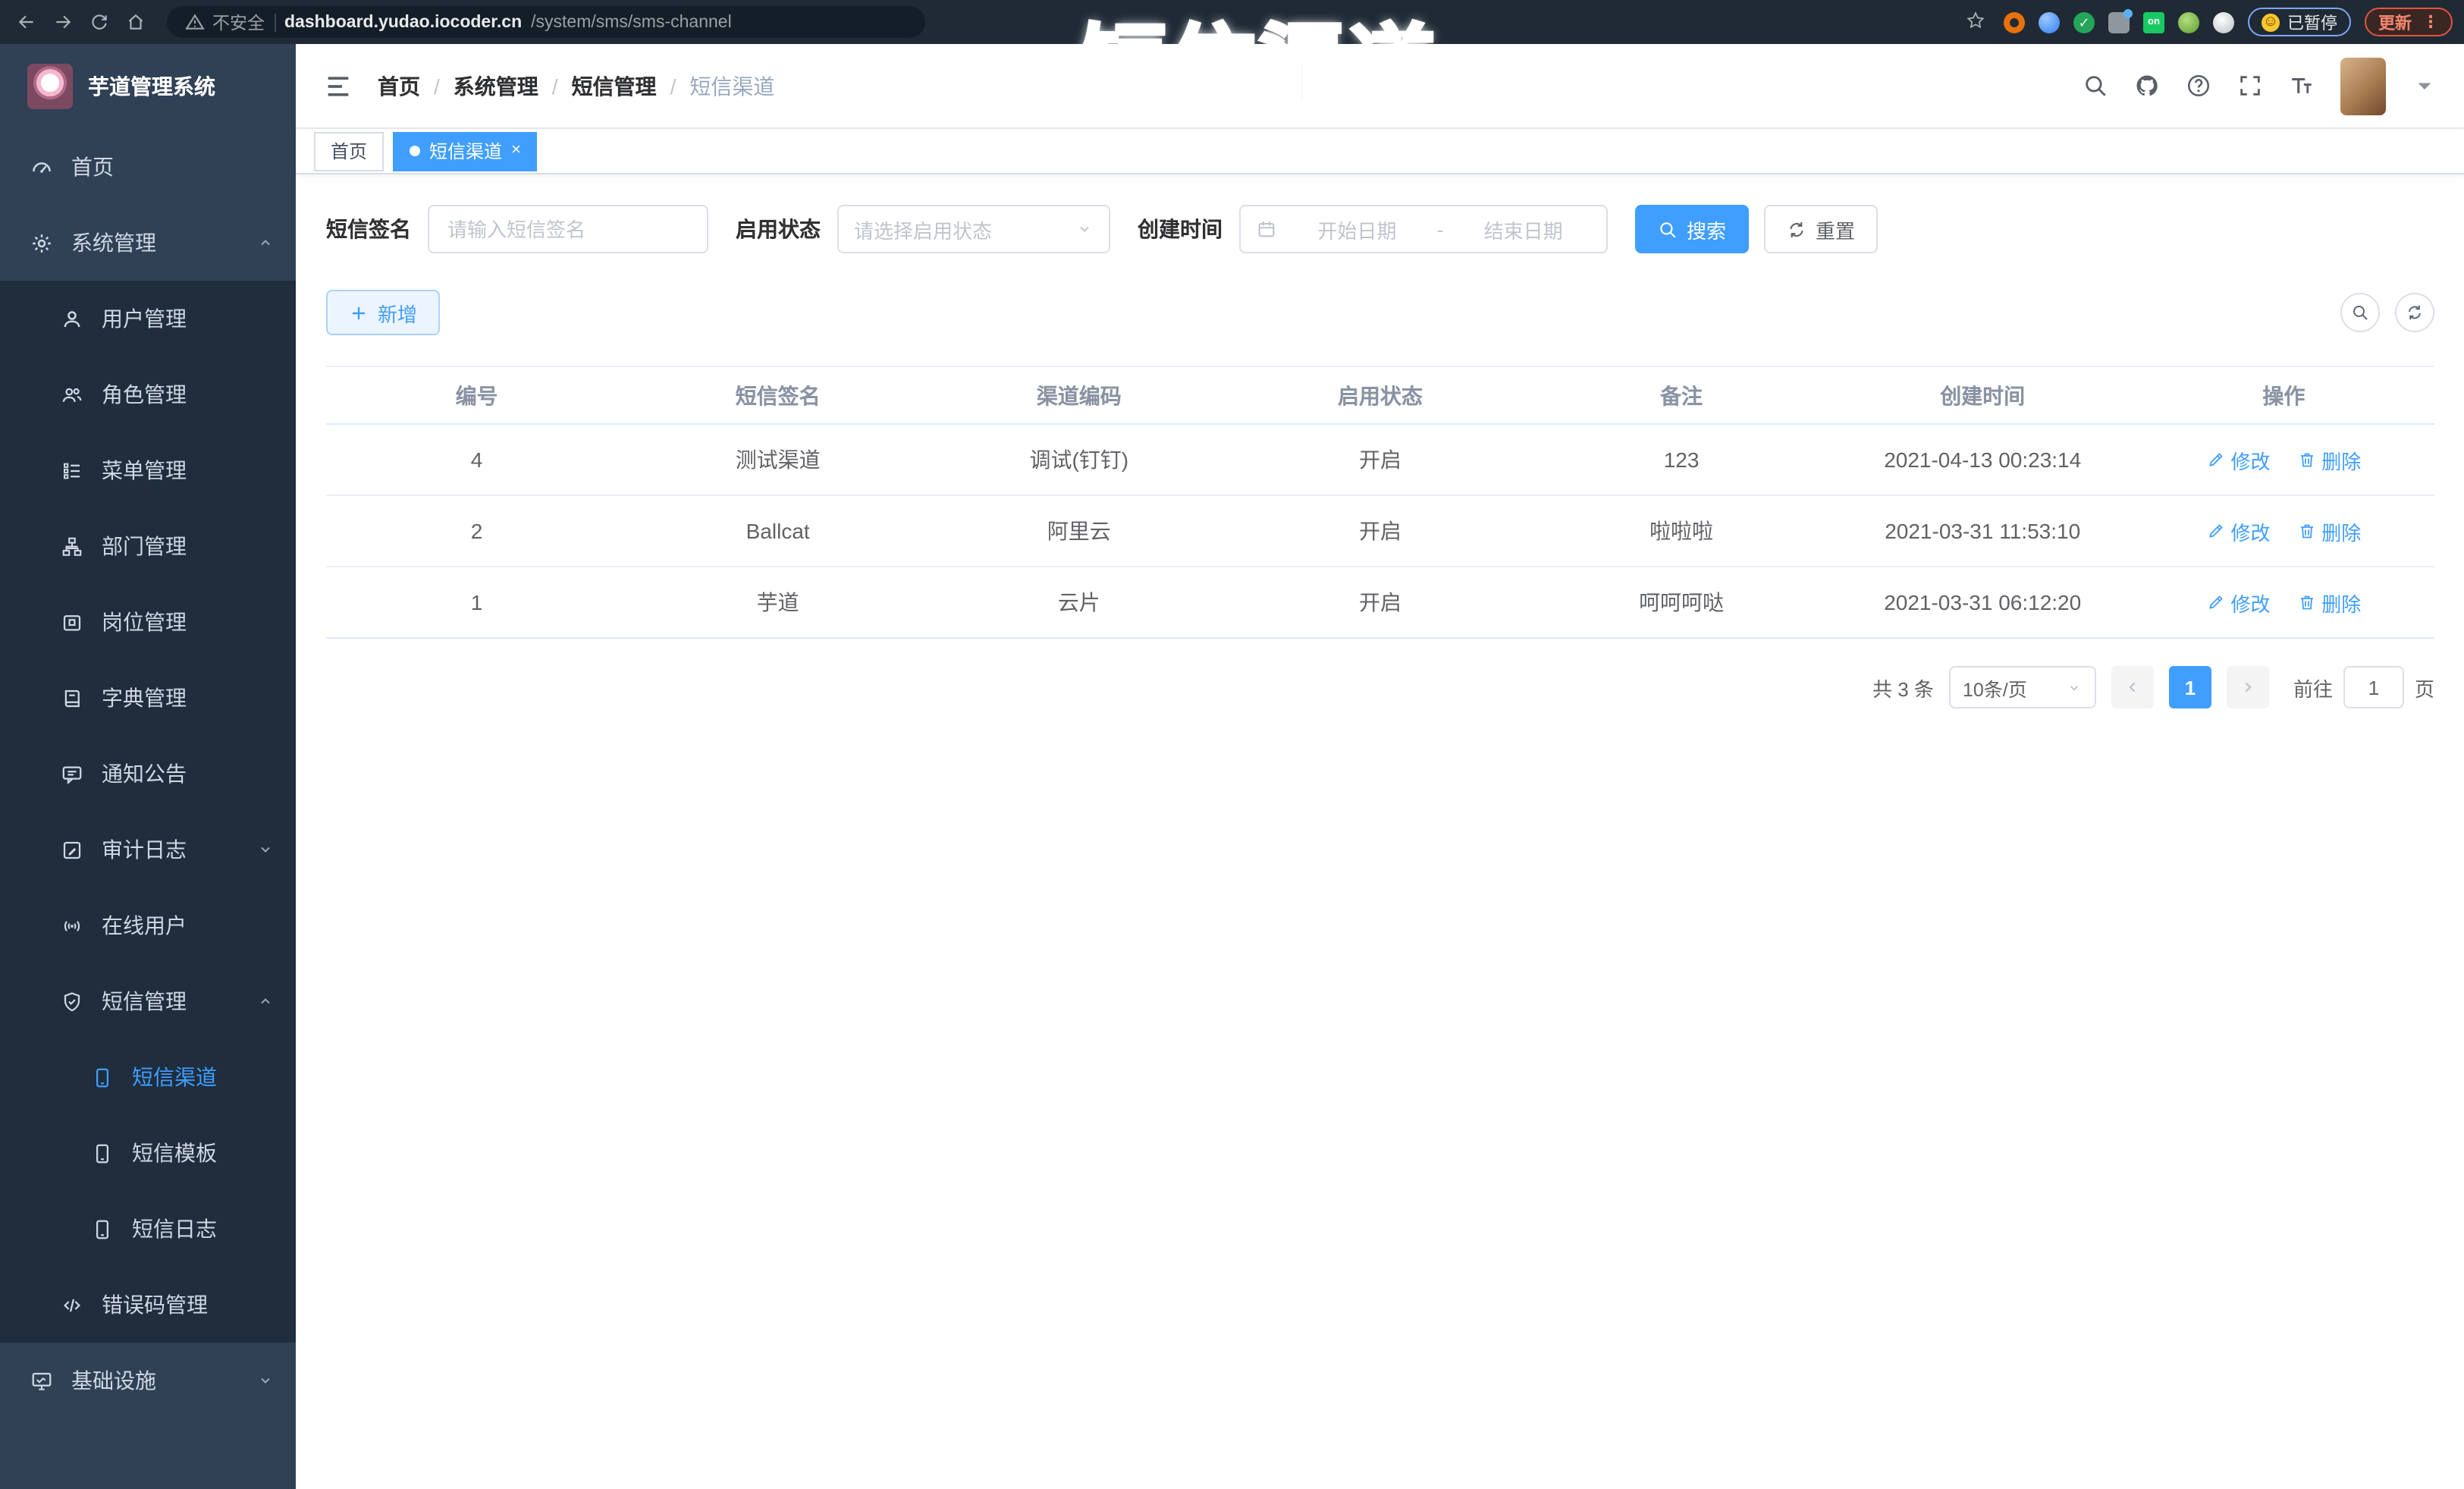 The height and width of the screenshot is (1489, 2464). What do you see at coordinates (148, 1153) in the screenshot?
I see `sidebar-item-sms-template: 短信模板` at bounding box center [148, 1153].